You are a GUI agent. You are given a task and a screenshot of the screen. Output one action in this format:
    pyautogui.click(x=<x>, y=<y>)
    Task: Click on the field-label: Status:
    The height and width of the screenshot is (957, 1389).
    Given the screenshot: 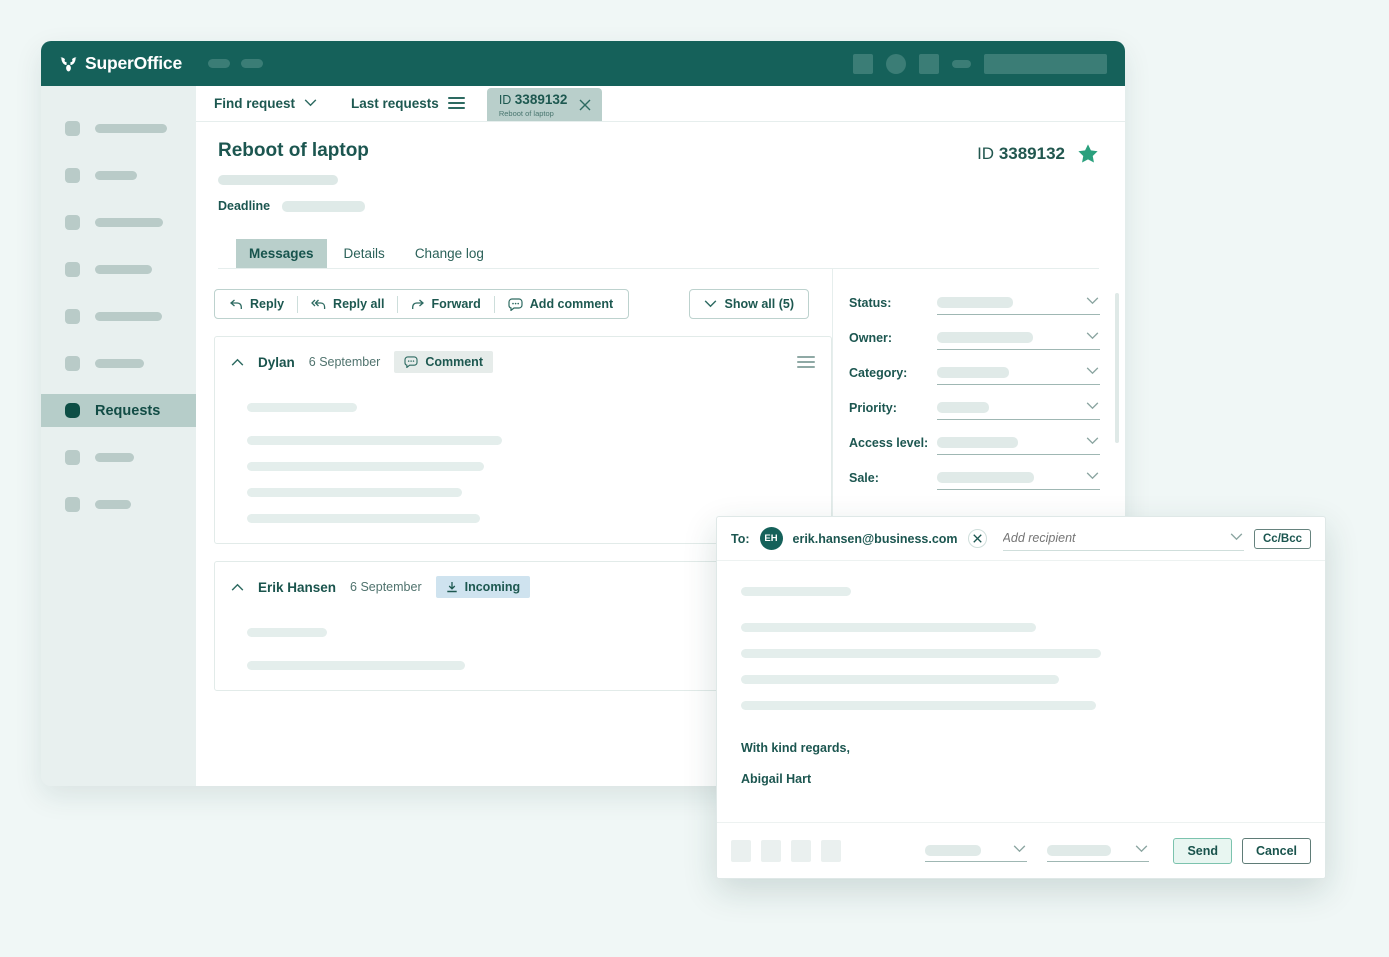 What is the action you would take?
    pyautogui.click(x=870, y=303)
    